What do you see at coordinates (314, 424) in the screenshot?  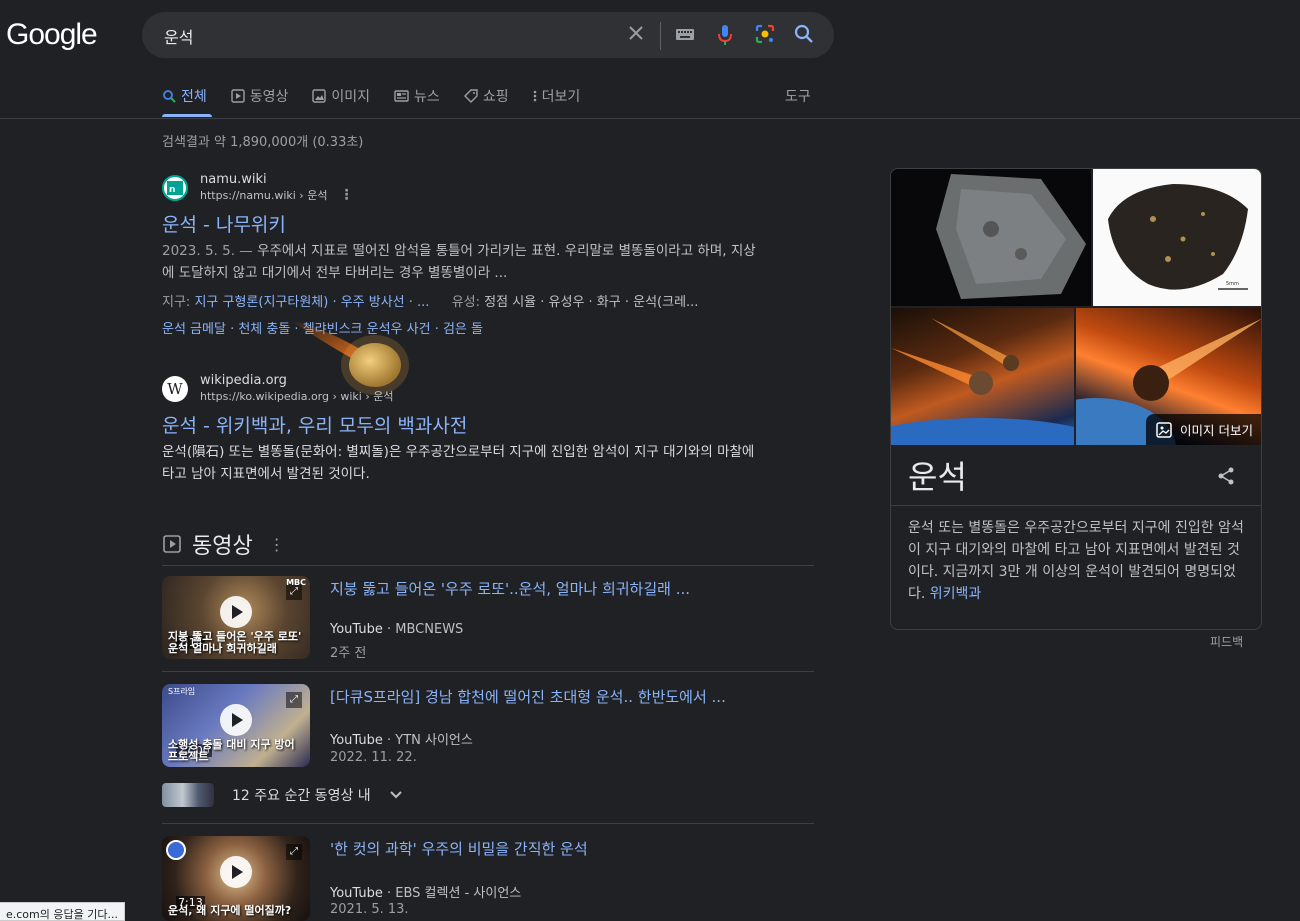 I see `result-title: 운석 - 위키백과, 우리 모두의 백과사전` at bounding box center [314, 424].